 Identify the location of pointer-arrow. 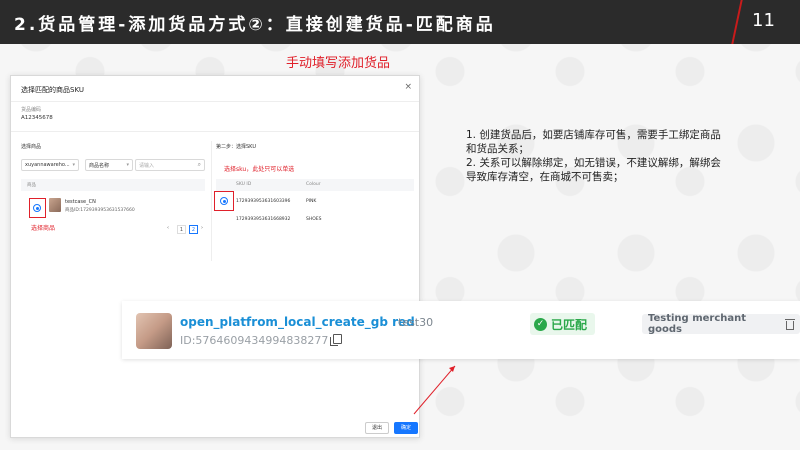
(434, 390).